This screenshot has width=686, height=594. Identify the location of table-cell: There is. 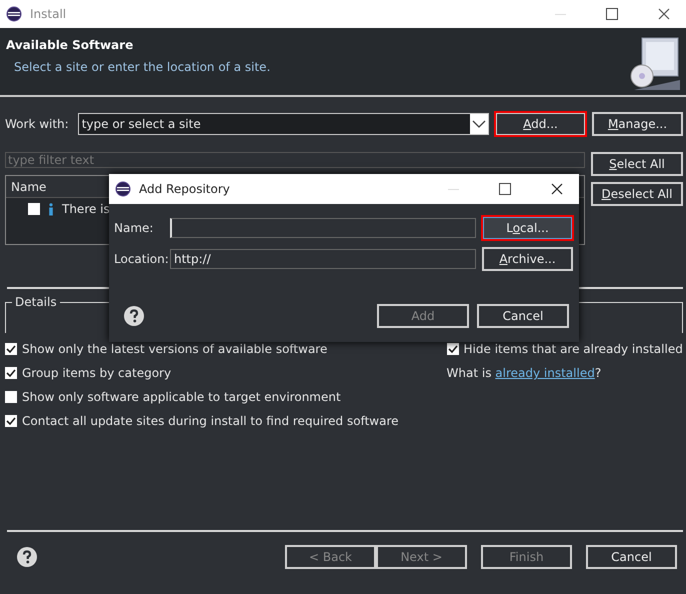
(86, 209).